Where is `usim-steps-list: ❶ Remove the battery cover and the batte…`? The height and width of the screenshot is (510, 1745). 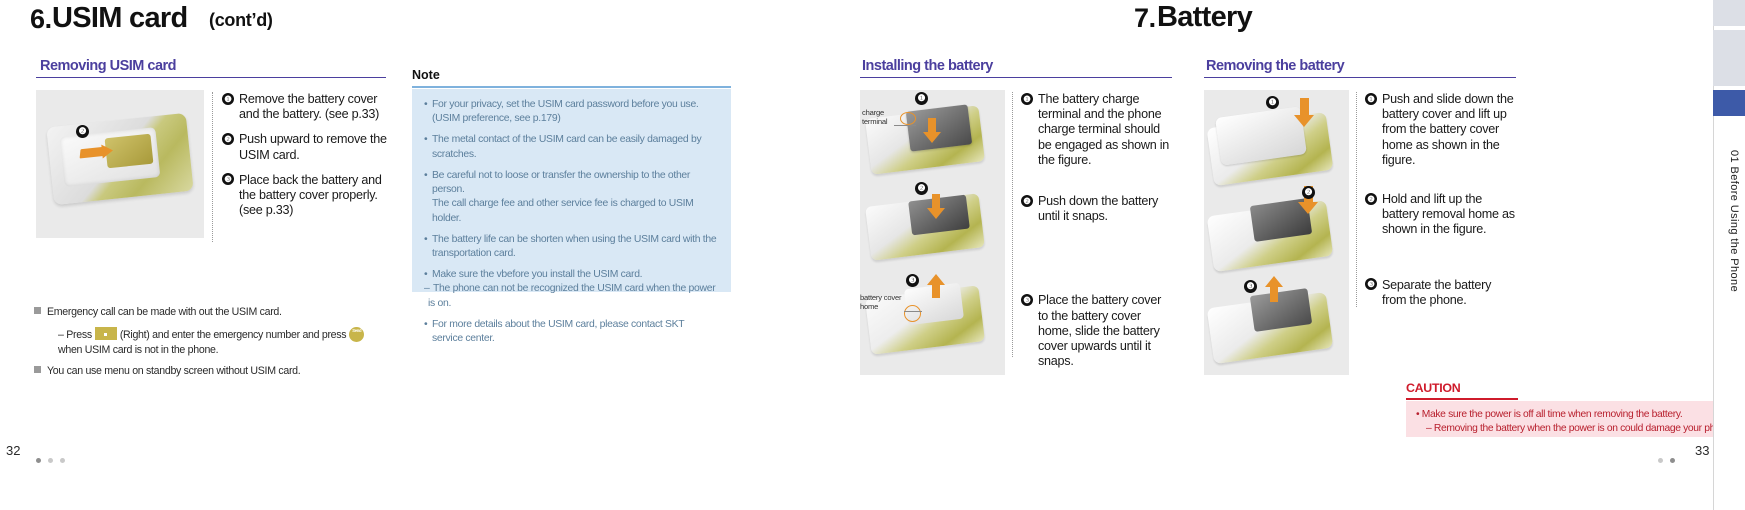 usim-steps-list: ❶ Remove the battery cover and the batte… is located at coordinates (304, 155).